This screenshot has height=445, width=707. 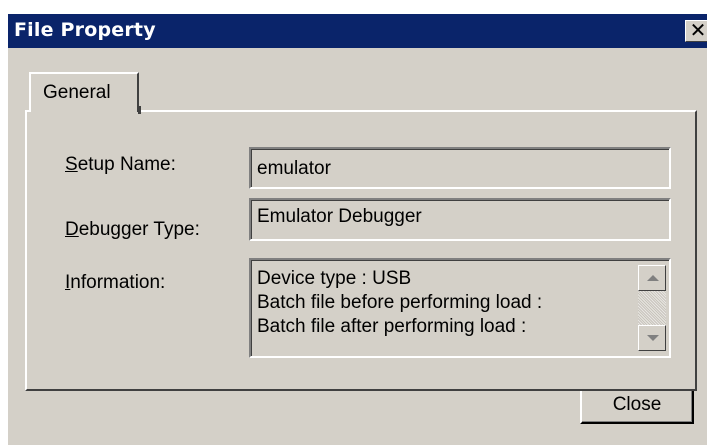 What do you see at coordinates (118, 282) in the screenshot?
I see `information-label-text: nformation:` at bounding box center [118, 282].